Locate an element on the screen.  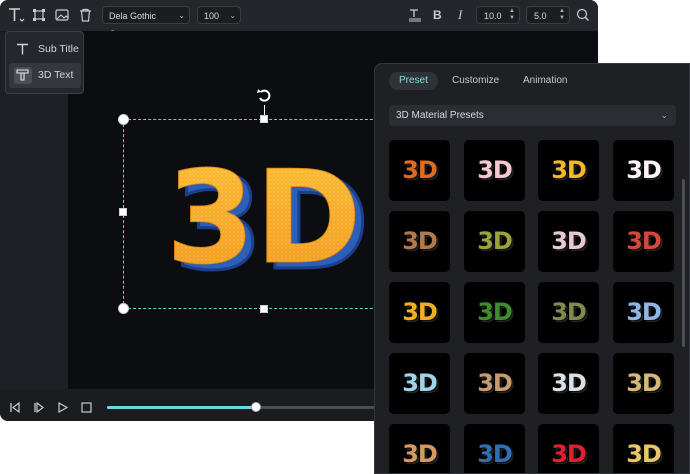
tab-customize: Customize is located at coordinates (475, 81).